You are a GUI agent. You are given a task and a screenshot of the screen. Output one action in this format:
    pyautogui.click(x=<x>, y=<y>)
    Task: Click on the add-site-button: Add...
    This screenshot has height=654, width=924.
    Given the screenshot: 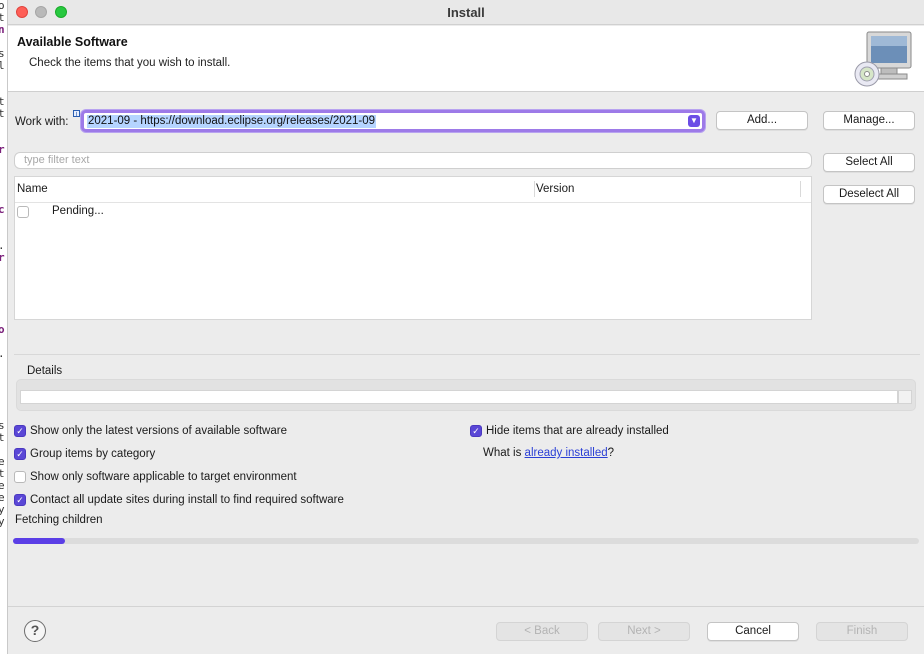 What is the action you would take?
    pyautogui.click(x=762, y=120)
    